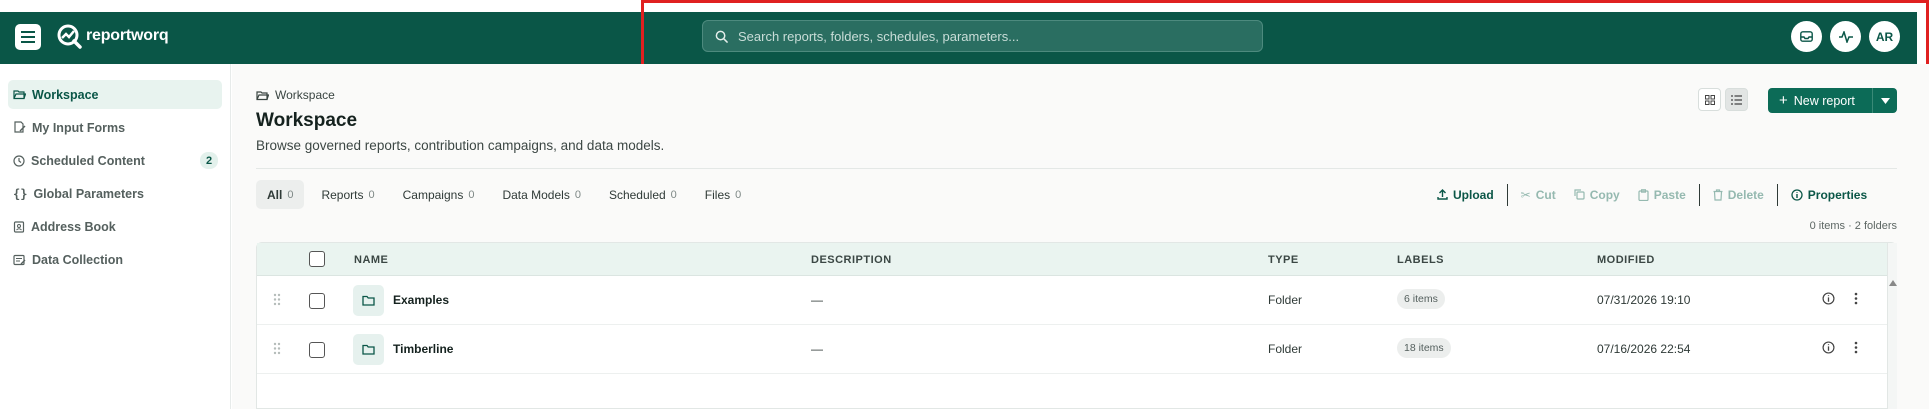 The image size is (1929, 409). I want to click on row-name: Timberline, so click(423, 349).